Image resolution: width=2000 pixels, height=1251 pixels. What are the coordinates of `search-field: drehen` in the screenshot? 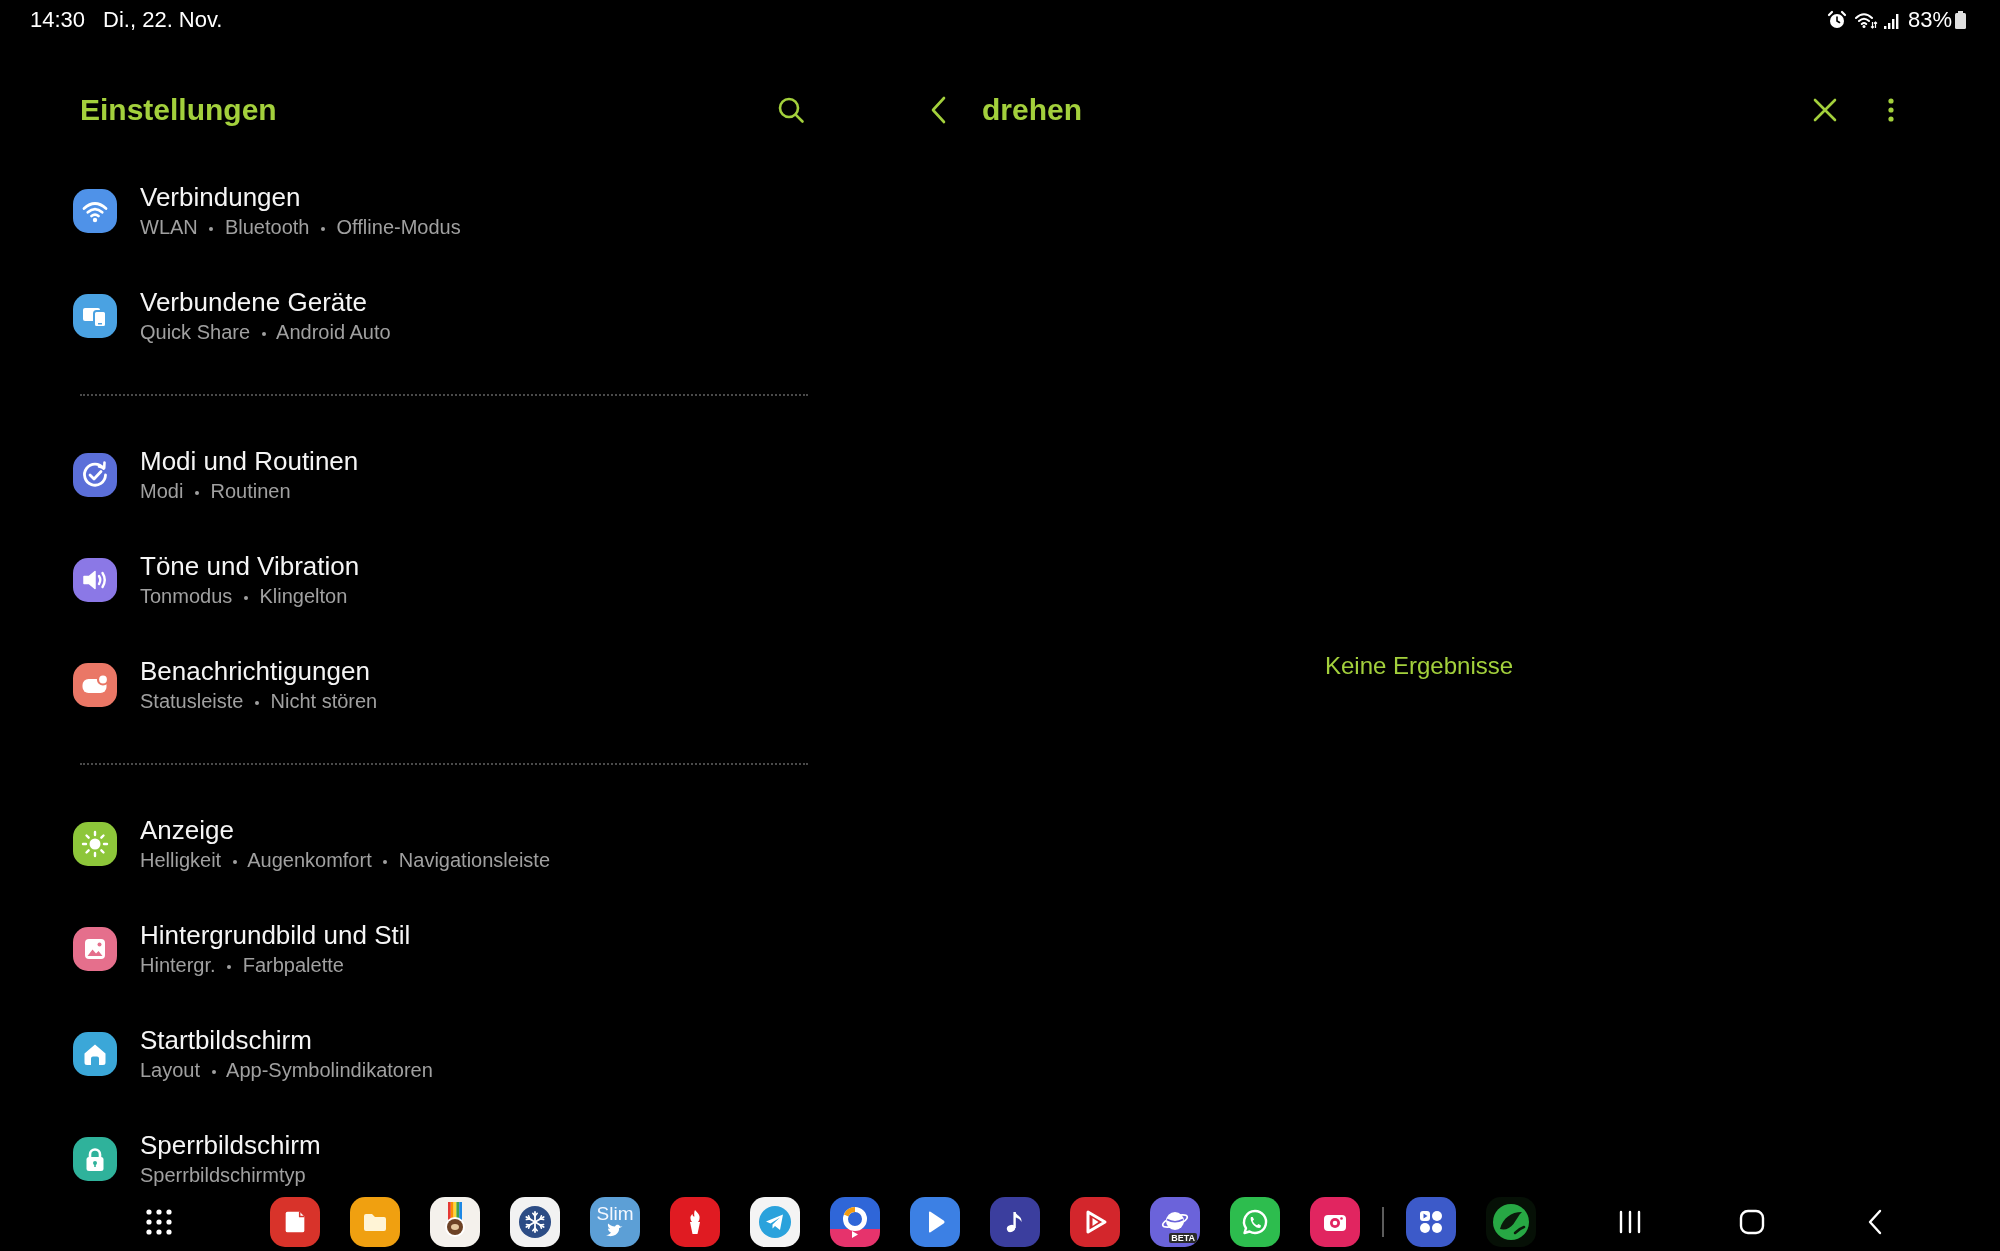 It's located at (1377, 110).